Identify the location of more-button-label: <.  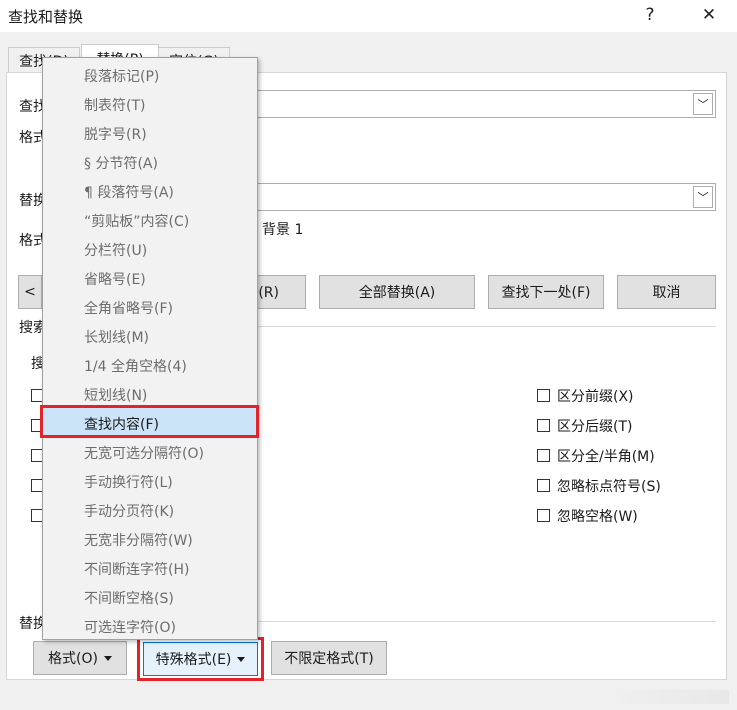
(30, 292).